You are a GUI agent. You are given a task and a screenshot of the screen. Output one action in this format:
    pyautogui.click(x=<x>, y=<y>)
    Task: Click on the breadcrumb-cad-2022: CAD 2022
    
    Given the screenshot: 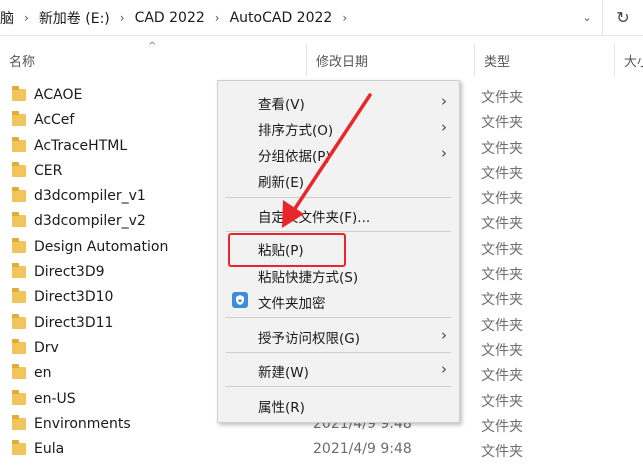 What is the action you would take?
    pyautogui.click(x=170, y=18)
    